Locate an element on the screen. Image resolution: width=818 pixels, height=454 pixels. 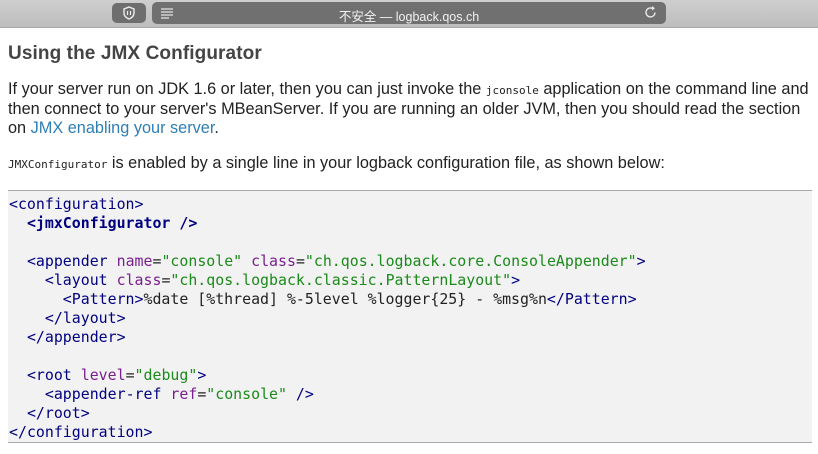
code-line-12: </root> is located at coordinates (58, 413).